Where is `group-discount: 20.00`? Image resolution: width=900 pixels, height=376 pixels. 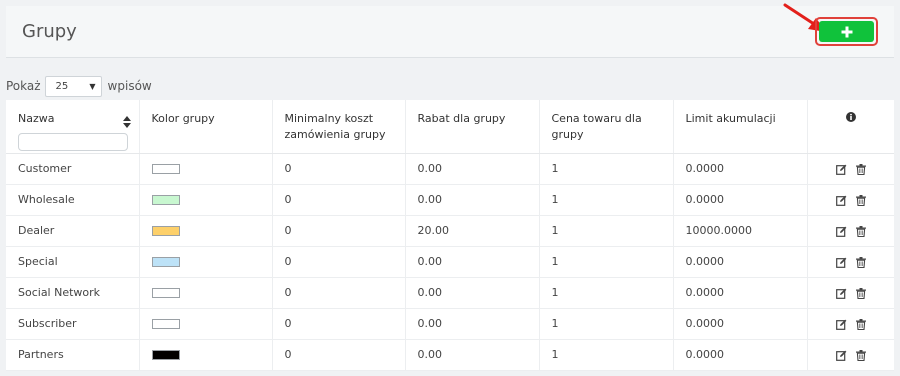
group-discount: 20.00 is located at coordinates (472, 231).